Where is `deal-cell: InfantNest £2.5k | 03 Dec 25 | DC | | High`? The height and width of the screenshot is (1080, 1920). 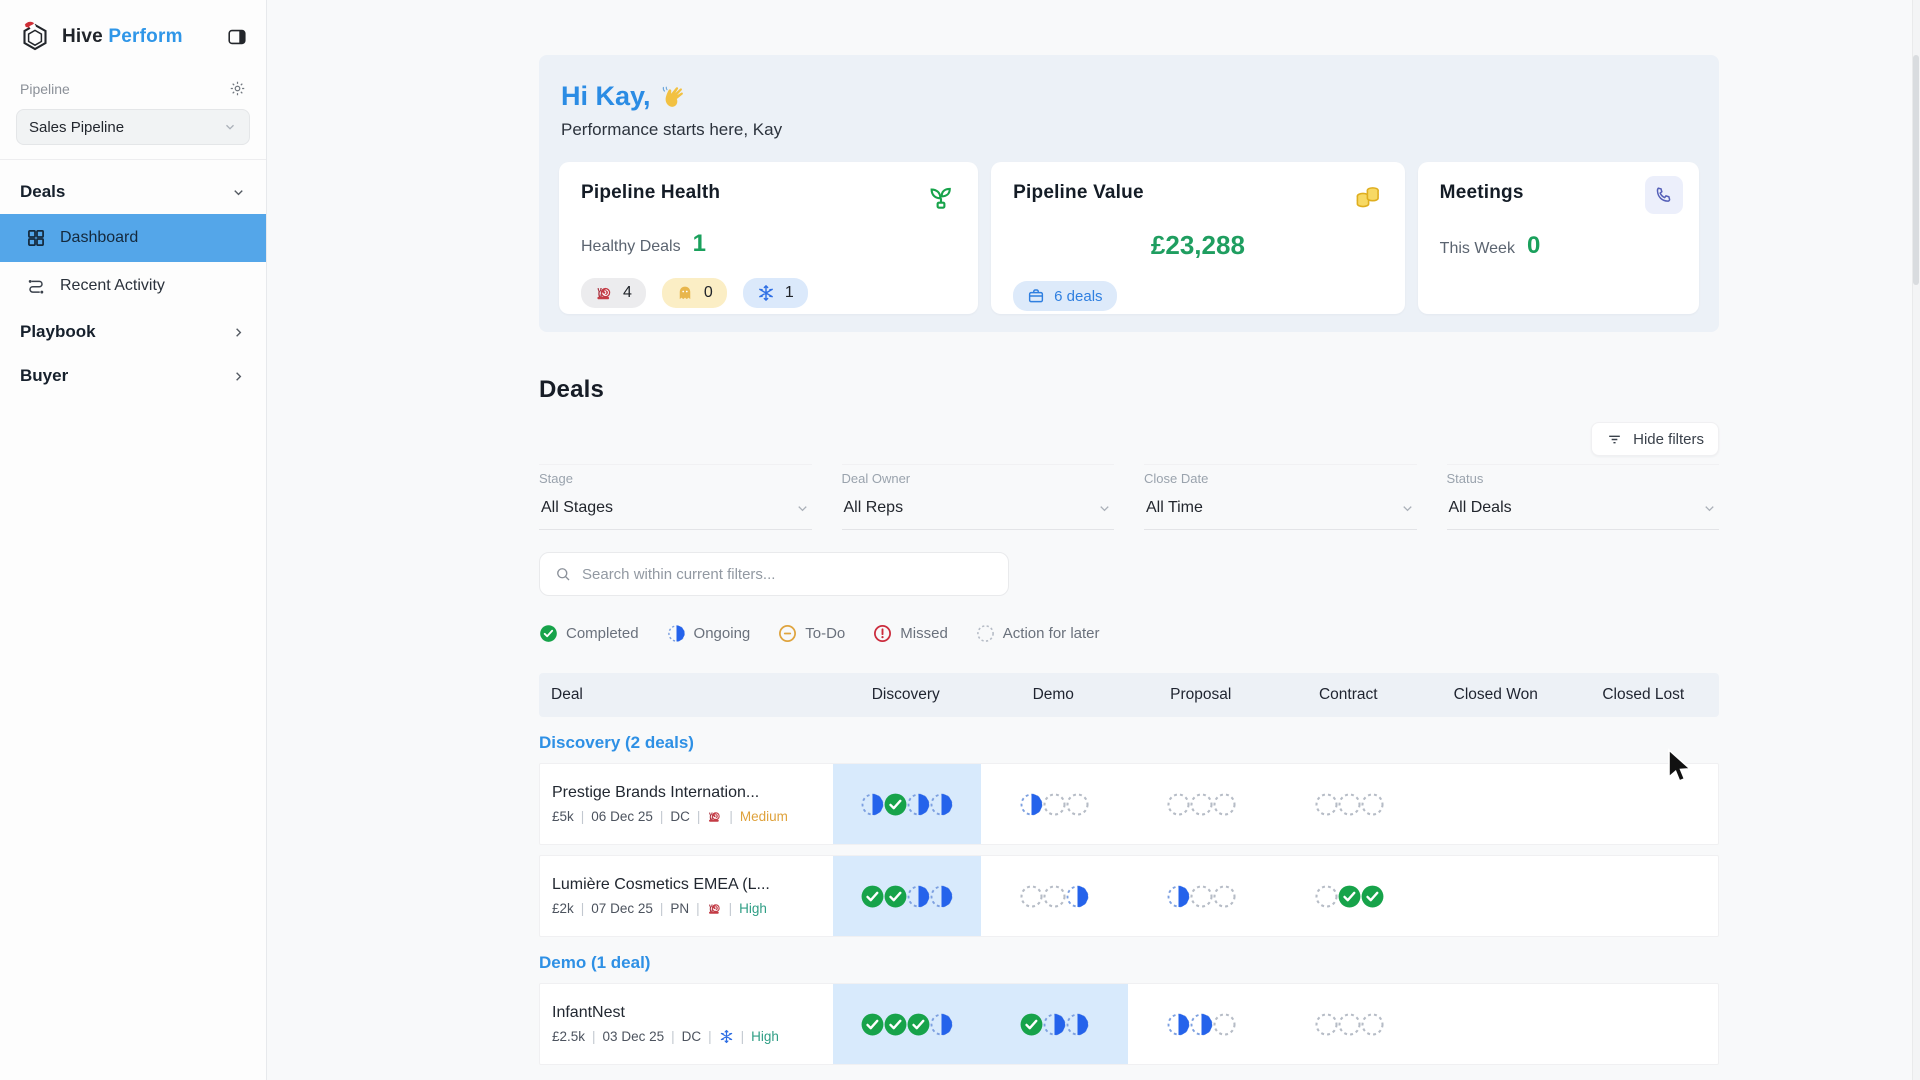 deal-cell: InfantNest £2.5k | 03 Dec 25 | DC | | High is located at coordinates (686, 1024).